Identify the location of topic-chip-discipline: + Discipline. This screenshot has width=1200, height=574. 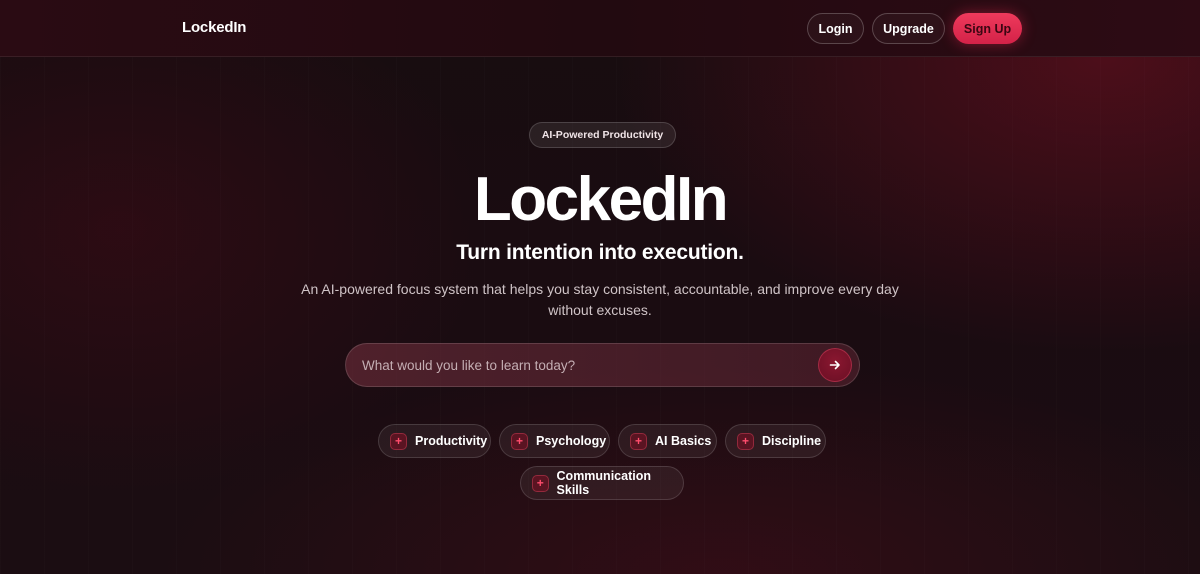
(775, 441).